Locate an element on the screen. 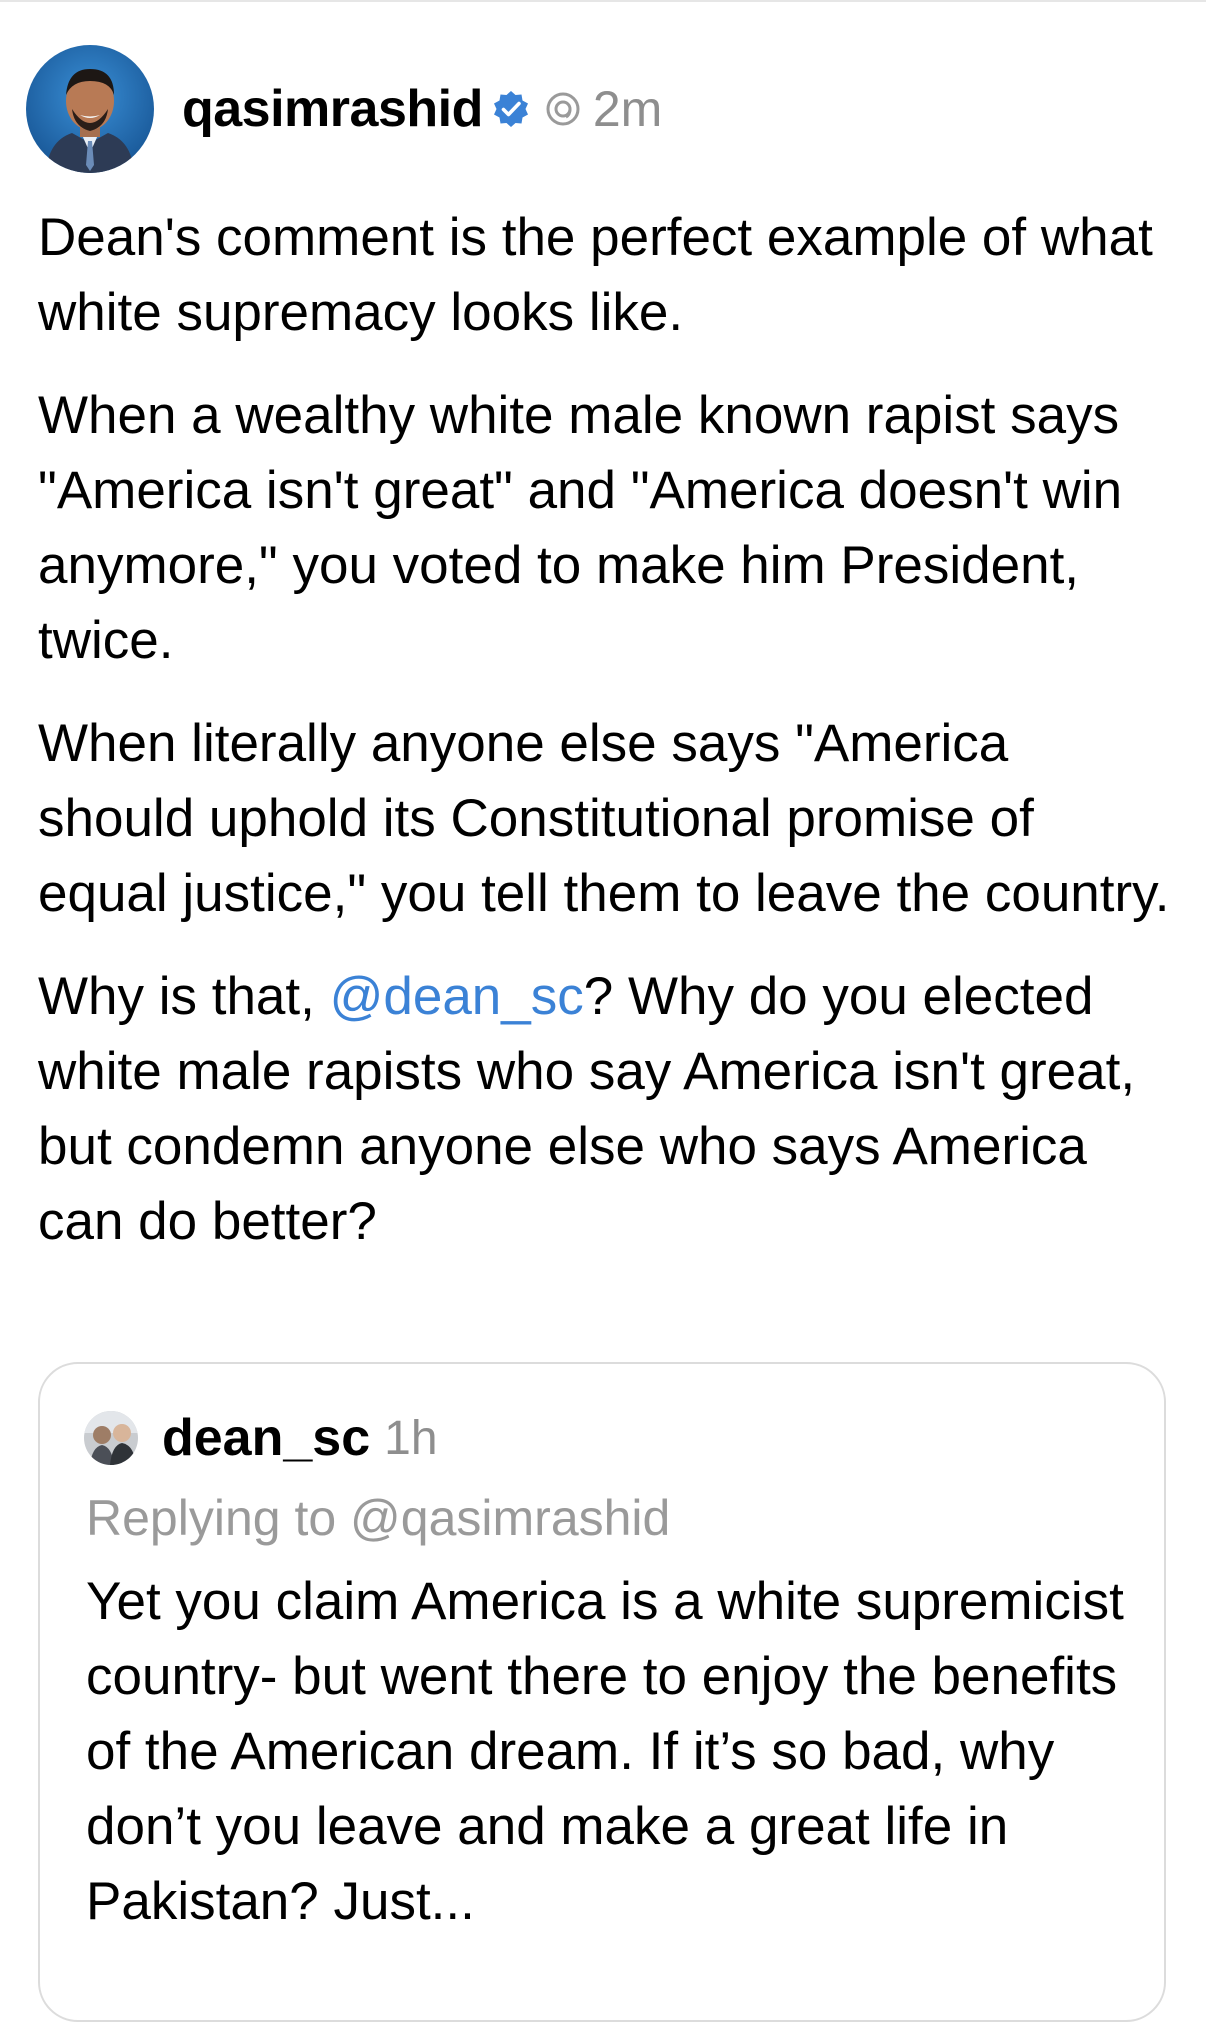 The height and width of the screenshot is (2022, 1206). quoted-author-username: dean_sc is located at coordinates (266, 1438).